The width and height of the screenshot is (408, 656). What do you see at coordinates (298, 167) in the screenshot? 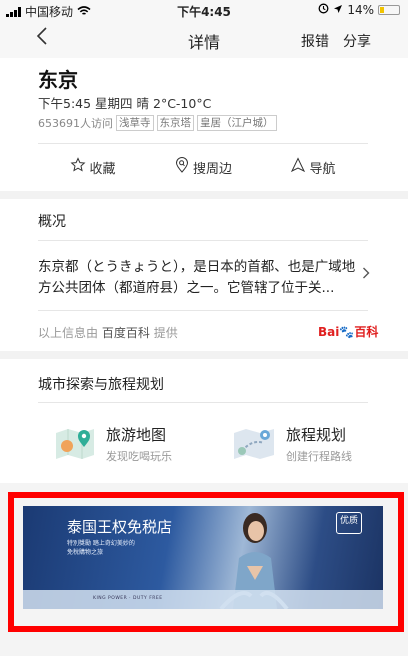
I see `navigate-icon` at bounding box center [298, 167].